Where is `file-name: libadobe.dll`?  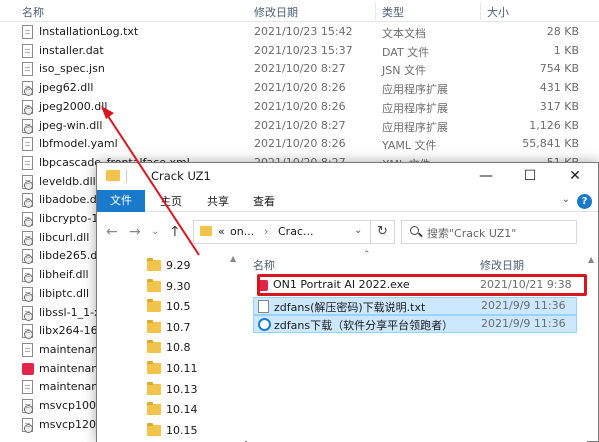 file-name: libadobe.dll is located at coordinates (71, 200).